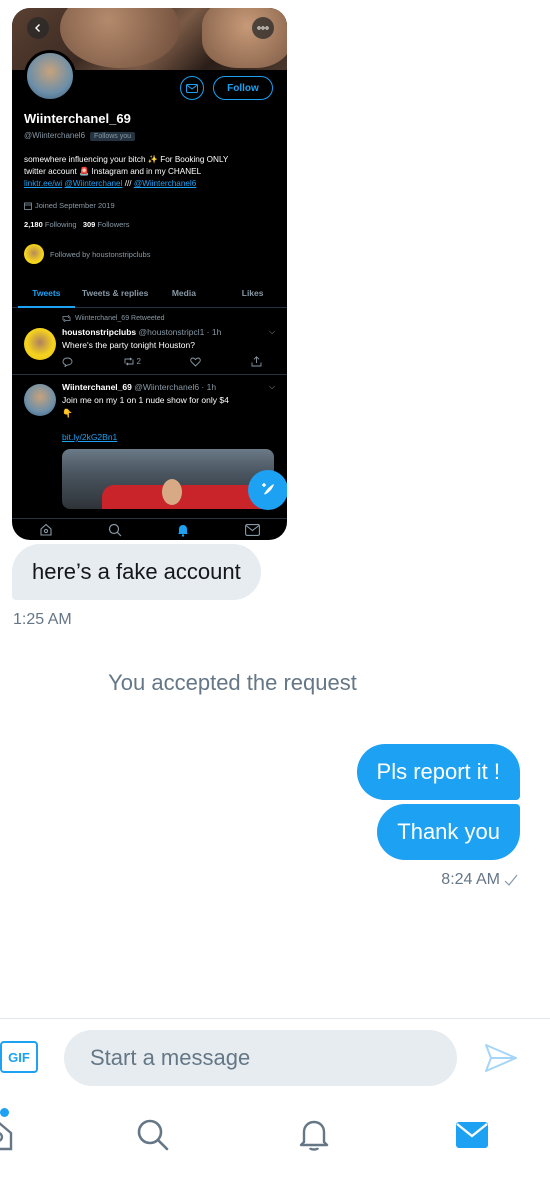 This screenshot has width=550, height=1200. What do you see at coordinates (77, 118) in the screenshot?
I see `profile-display-name: Wiinterchanel_69` at bounding box center [77, 118].